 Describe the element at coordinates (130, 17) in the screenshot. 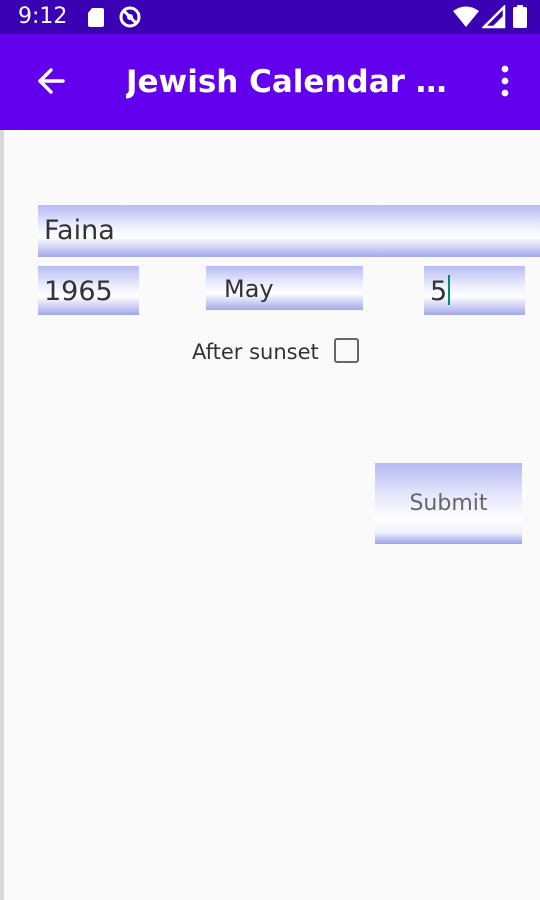

I see `do-not-disturb-icon` at that location.